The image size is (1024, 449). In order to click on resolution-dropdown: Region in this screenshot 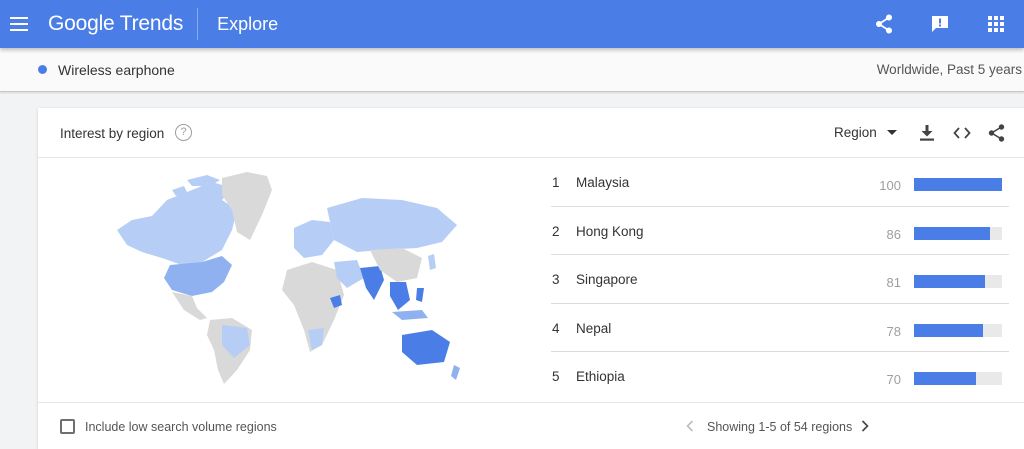, I will do `click(865, 132)`.